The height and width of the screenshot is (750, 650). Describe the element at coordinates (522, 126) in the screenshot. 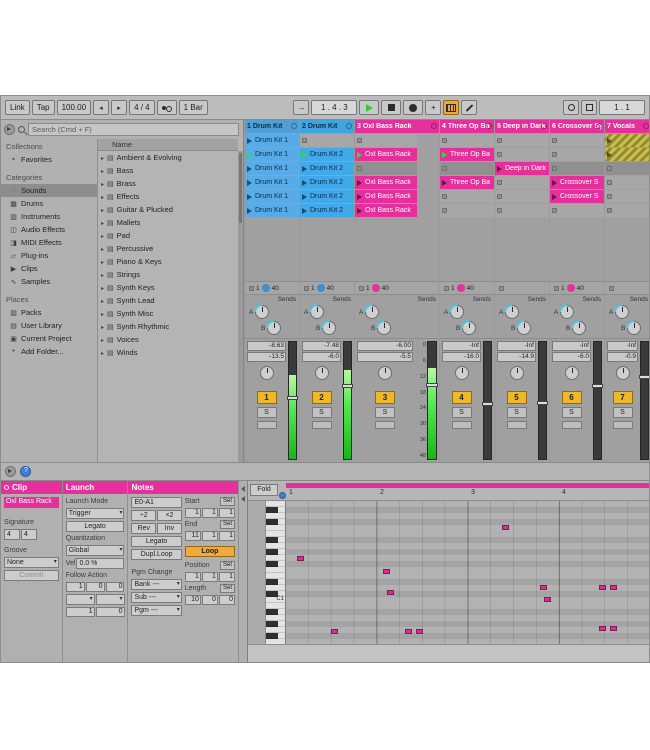

I see `track-header: 5 Deep in Dark` at that location.